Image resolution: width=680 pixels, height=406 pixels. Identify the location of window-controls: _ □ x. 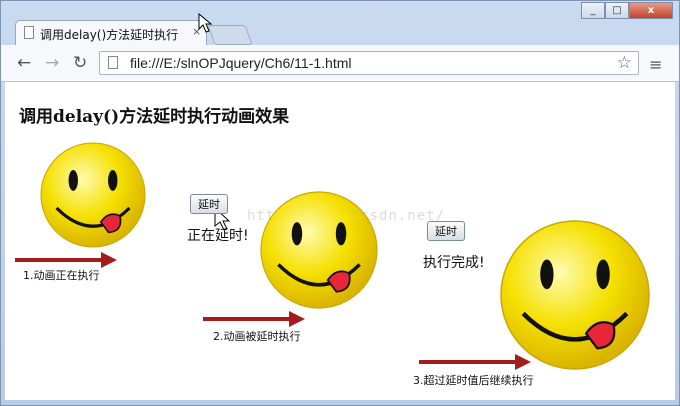
(627, 11).